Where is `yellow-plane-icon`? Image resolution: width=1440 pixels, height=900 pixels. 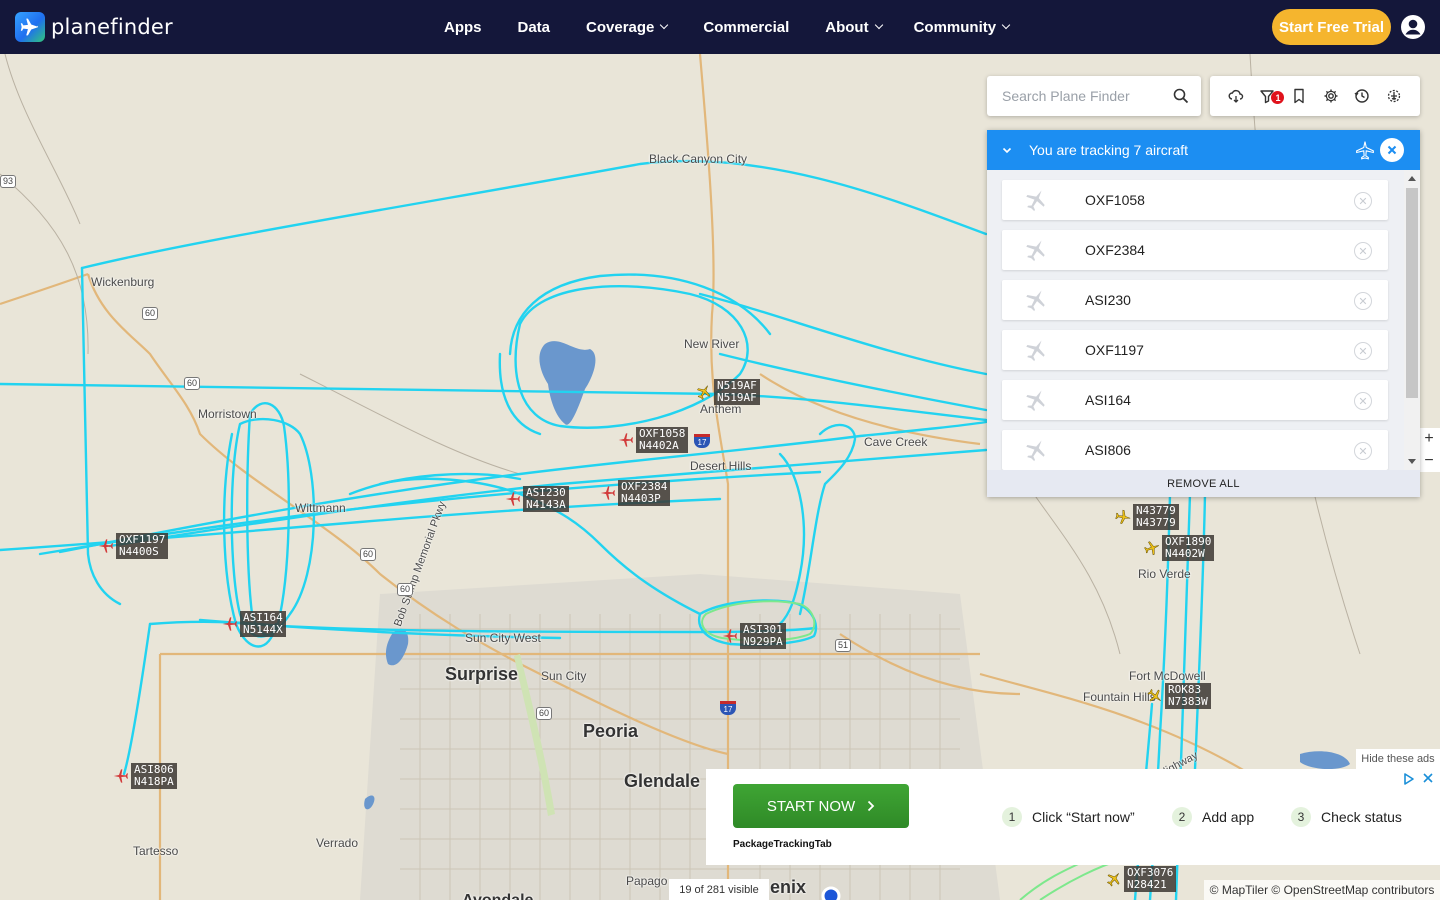 yellow-plane-icon is located at coordinates (1113, 880).